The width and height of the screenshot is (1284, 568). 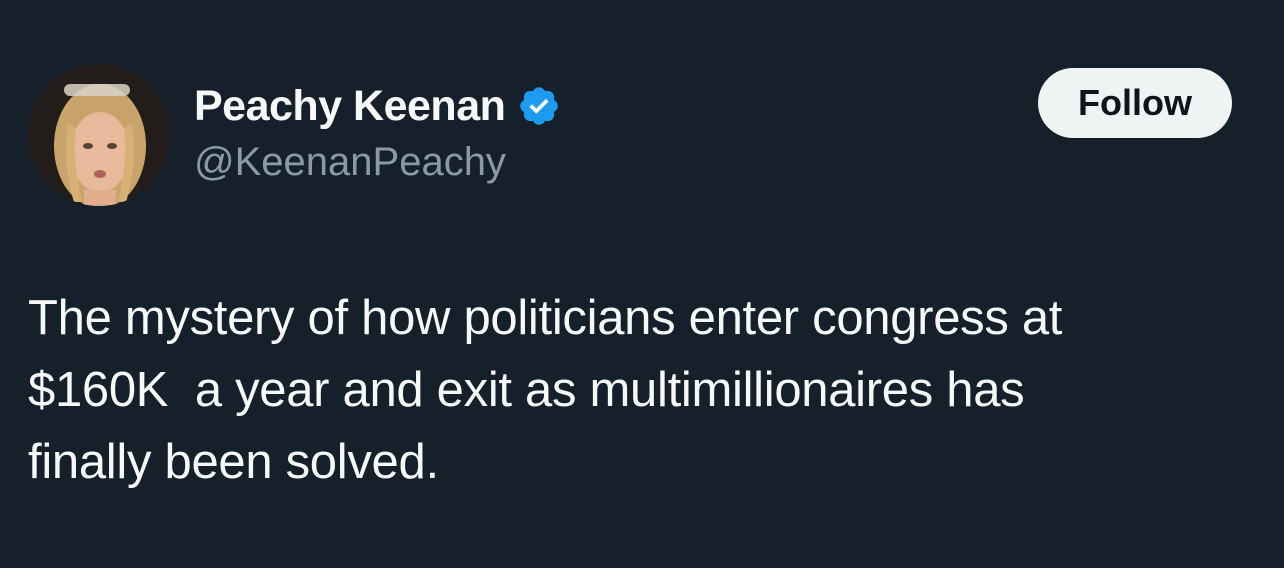 I want to click on verified-badge-icon, so click(x=539, y=106).